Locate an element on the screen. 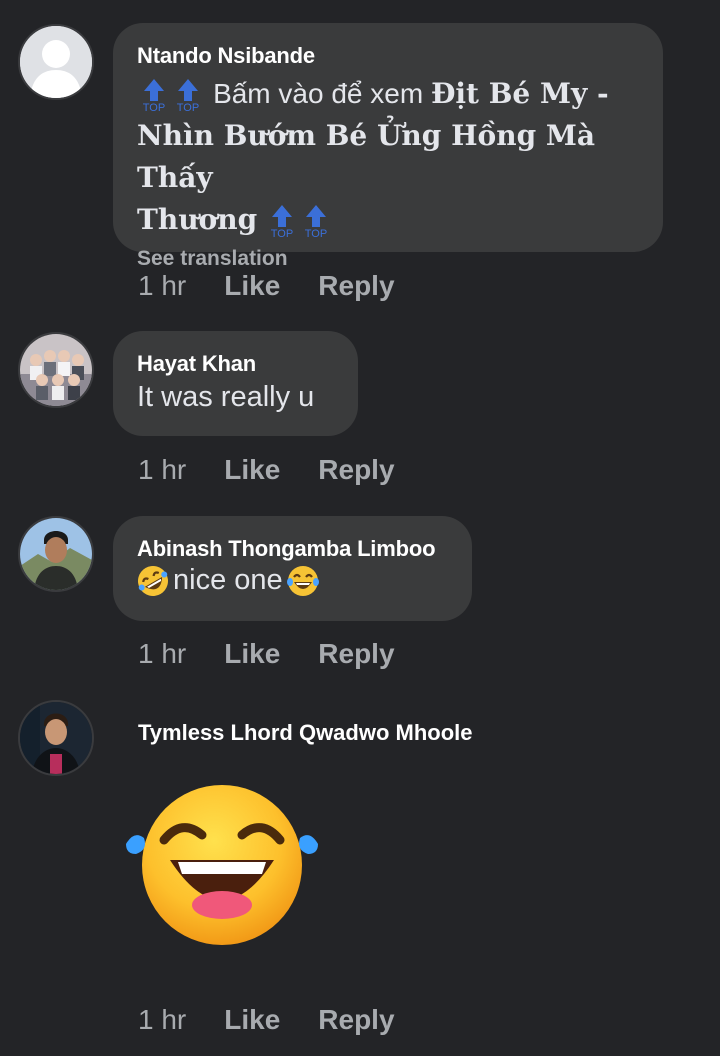 The width and height of the screenshot is (720, 1056). comment-author: Ntando Nsibande is located at coordinates (388, 56).